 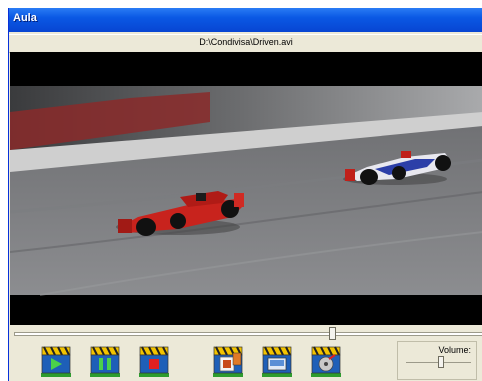 I want to click on control-toolbar, so click(x=201, y=361).